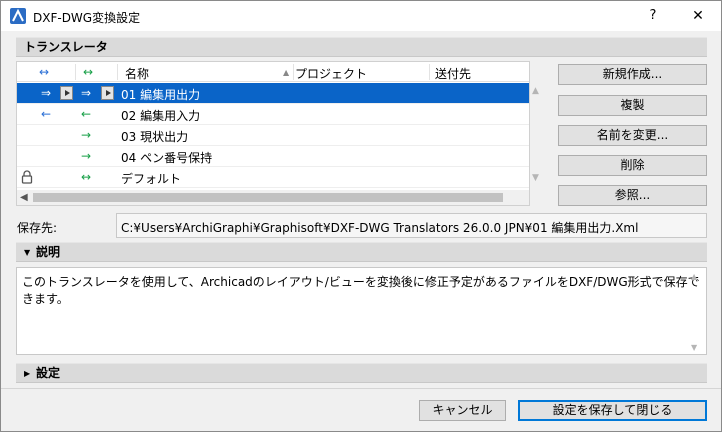  Describe the element at coordinates (37, 228) in the screenshot. I see `save-path-label: 保存先:` at that location.